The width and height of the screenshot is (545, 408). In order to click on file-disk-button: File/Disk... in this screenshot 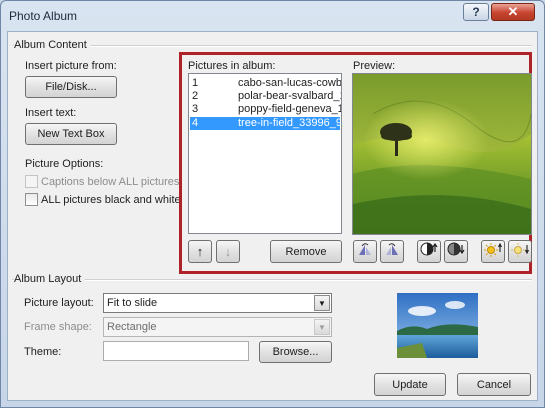, I will do `click(71, 87)`.